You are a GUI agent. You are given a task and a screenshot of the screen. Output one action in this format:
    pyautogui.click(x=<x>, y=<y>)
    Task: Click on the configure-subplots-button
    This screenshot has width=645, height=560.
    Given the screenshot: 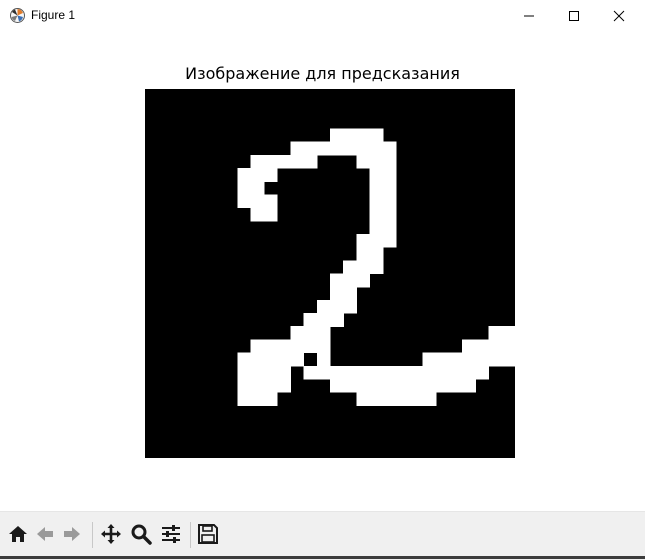 What is the action you would take?
    pyautogui.click(x=171, y=534)
    